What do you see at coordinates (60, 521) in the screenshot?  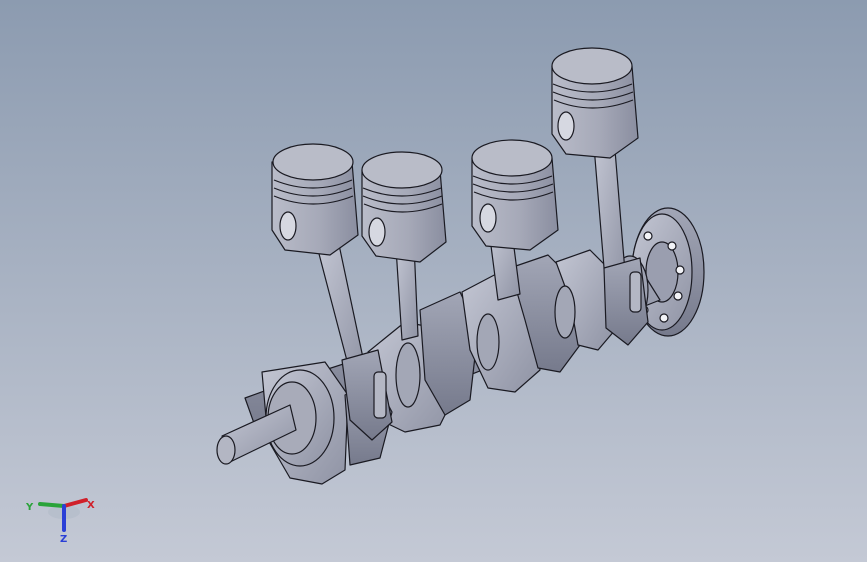 I see `triad-graphic: X Y Z` at bounding box center [60, 521].